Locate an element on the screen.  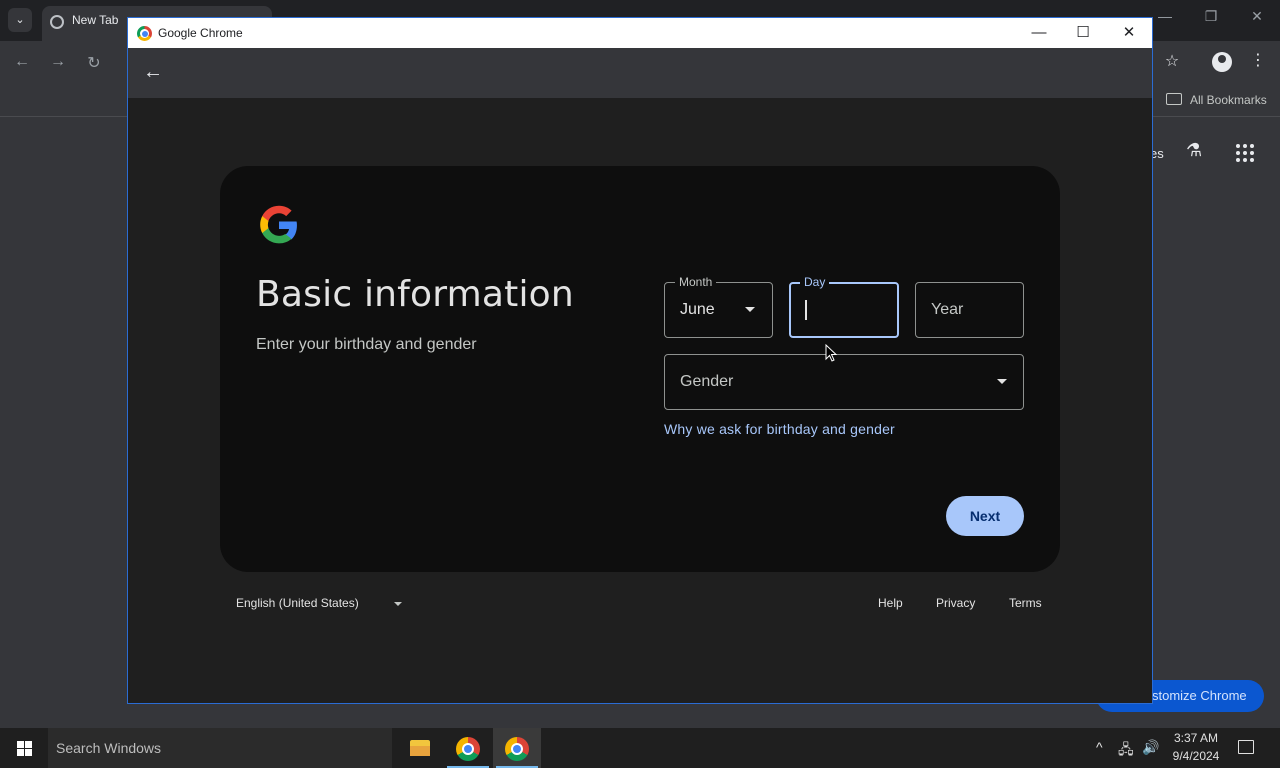
taskbar-search-box: Search Windows is located at coordinates (220, 748).